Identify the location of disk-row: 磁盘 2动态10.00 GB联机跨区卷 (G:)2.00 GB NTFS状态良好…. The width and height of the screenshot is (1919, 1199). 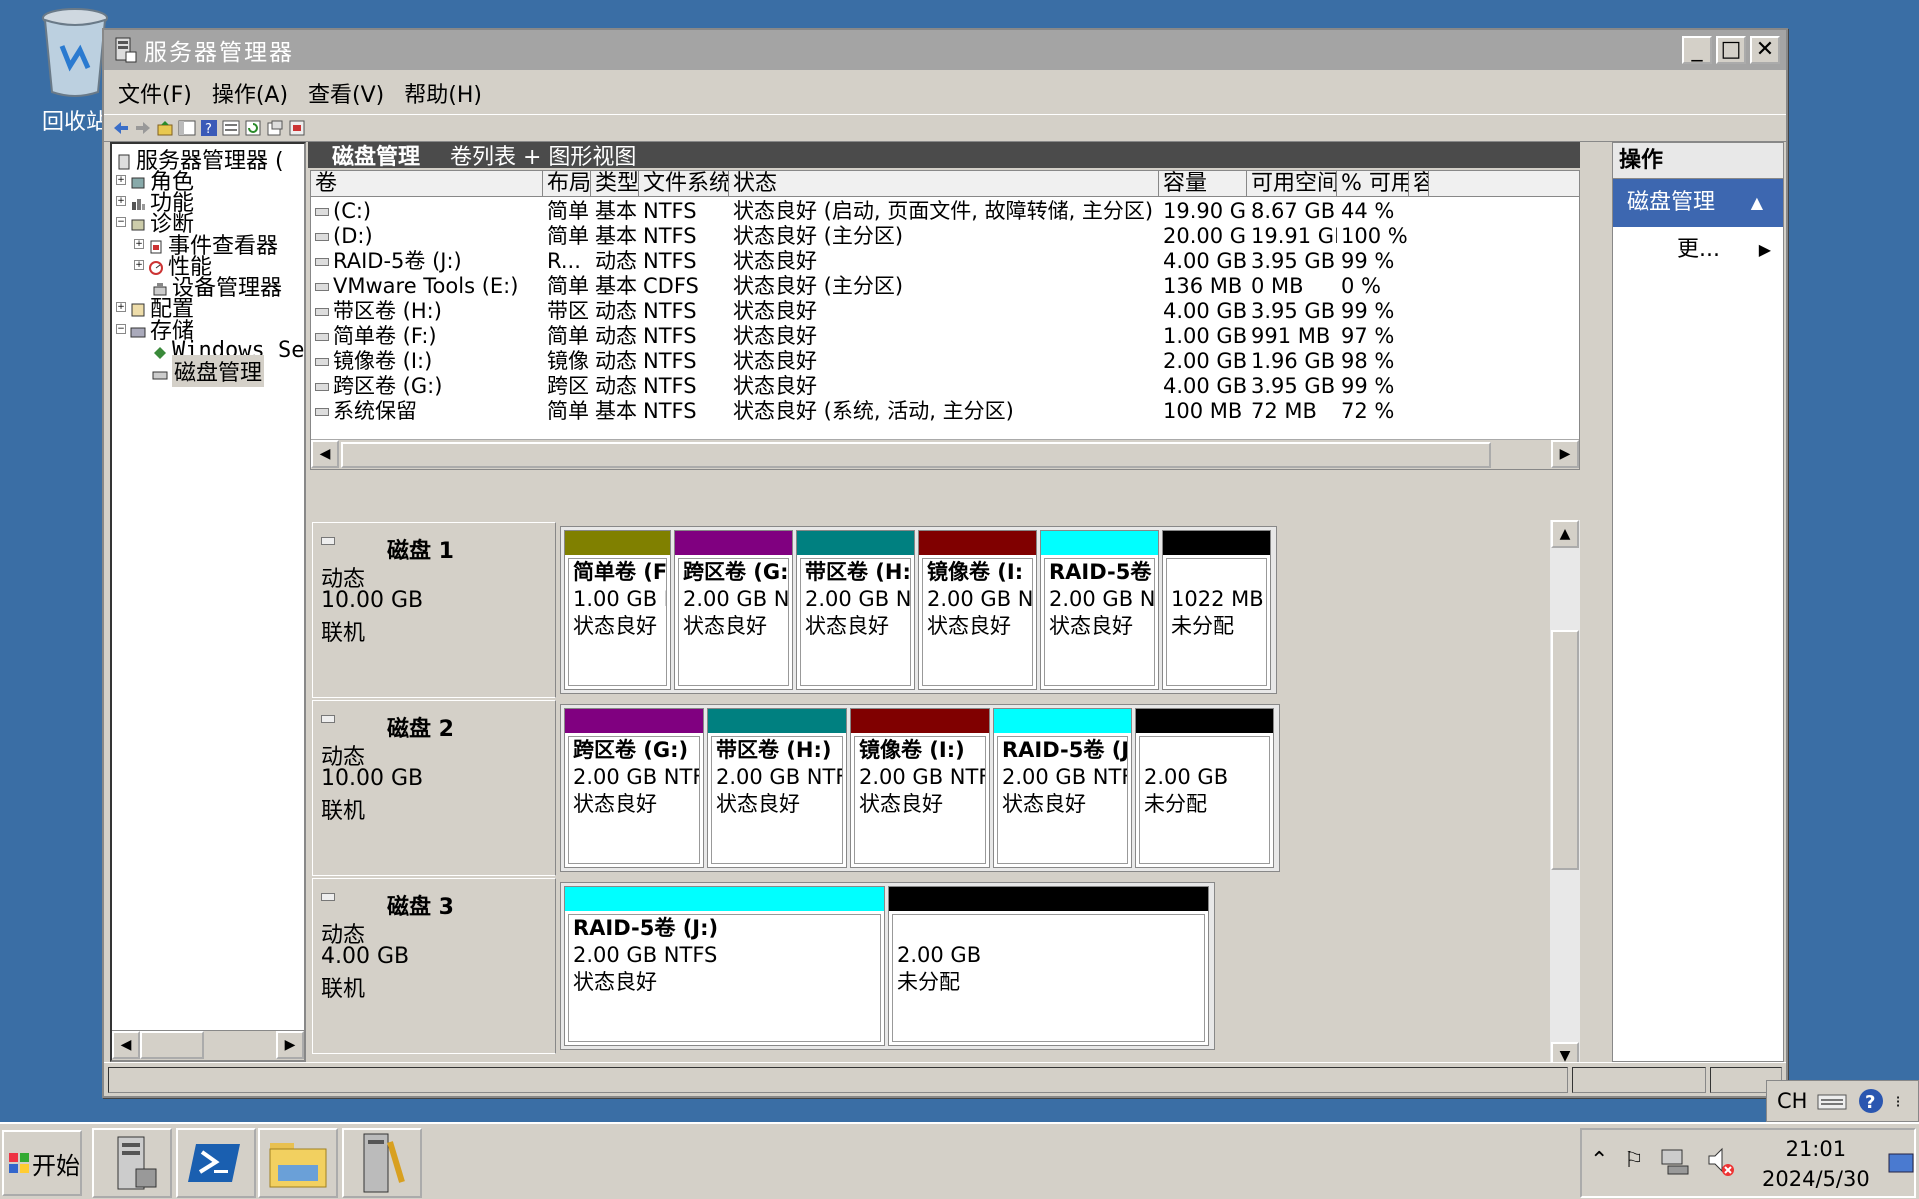
(925, 788).